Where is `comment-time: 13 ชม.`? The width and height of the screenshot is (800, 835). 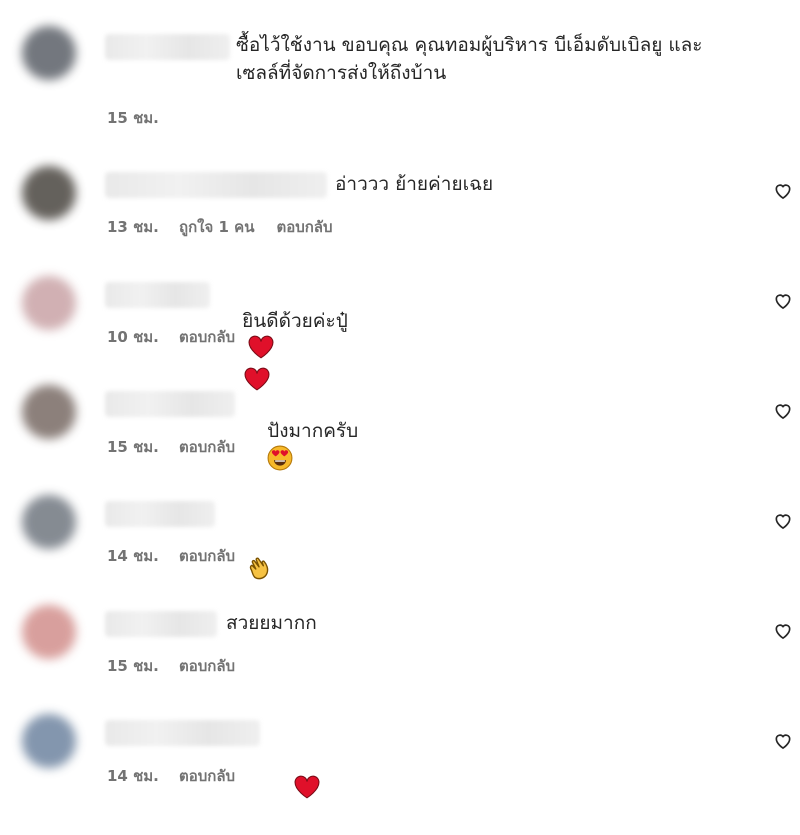 comment-time: 13 ชม. is located at coordinates (133, 227).